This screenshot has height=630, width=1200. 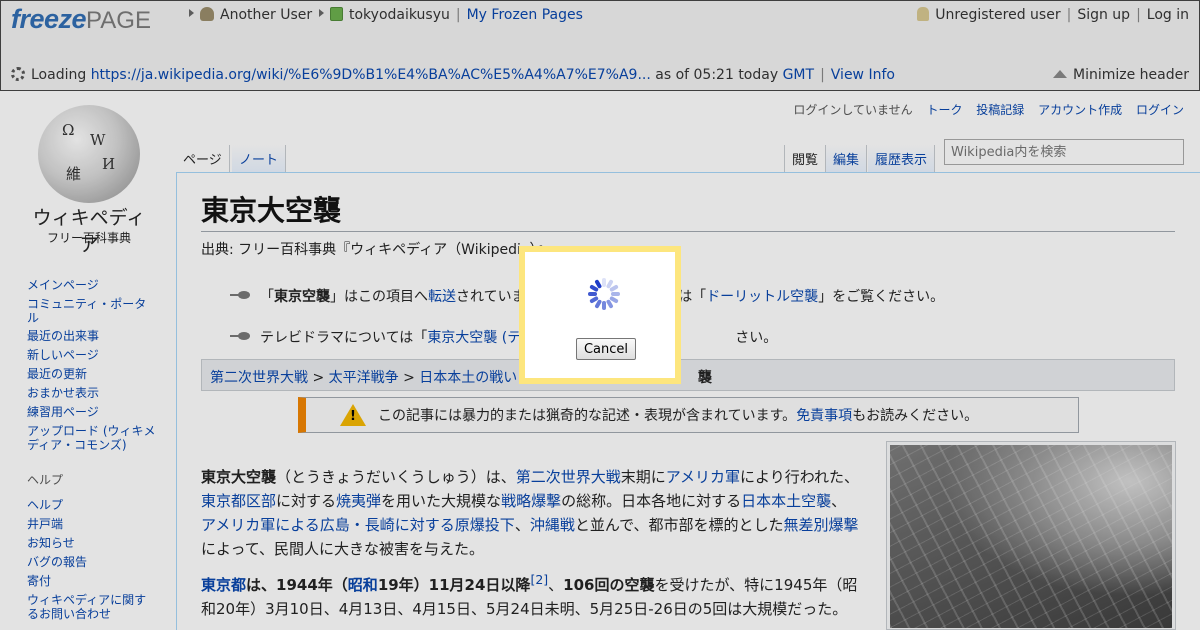 What do you see at coordinates (606, 349) in the screenshot?
I see `cancel-button: Cancel` at bounding box center [606, 349].